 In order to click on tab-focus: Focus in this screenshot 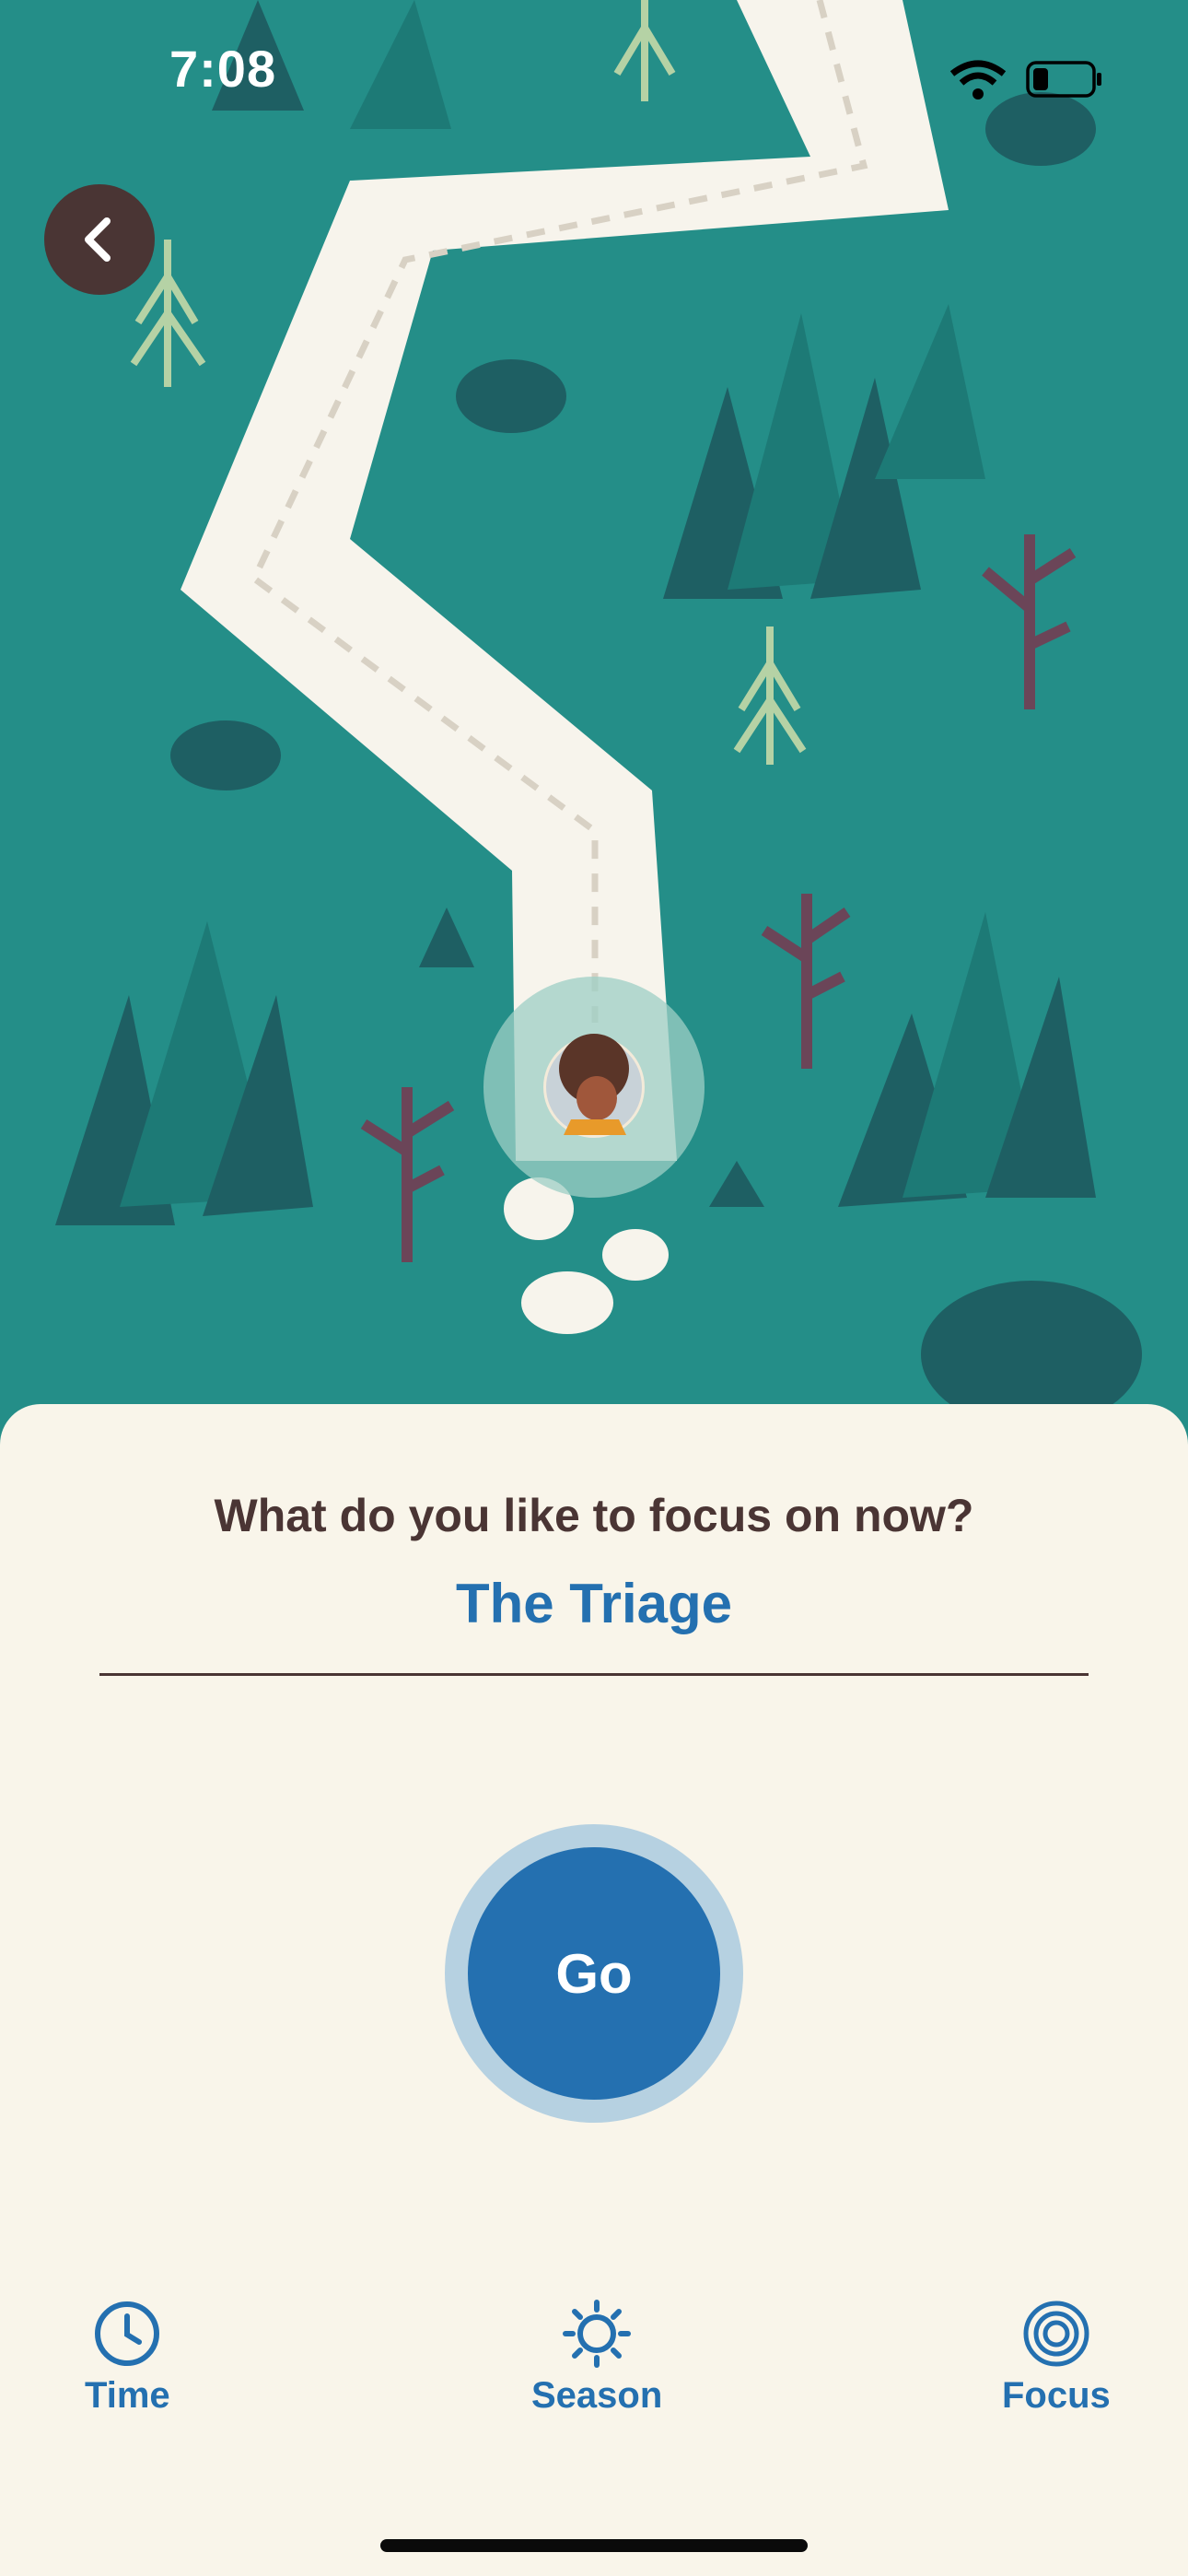, I will do `click(1056, 2358)`.